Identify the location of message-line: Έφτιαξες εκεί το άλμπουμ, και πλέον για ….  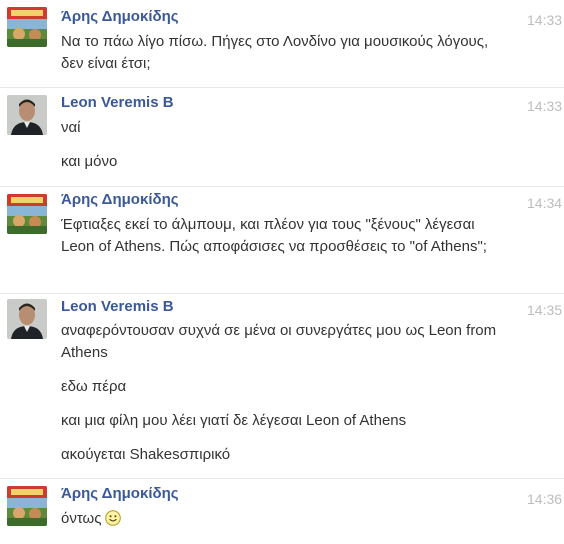
(274, 235).